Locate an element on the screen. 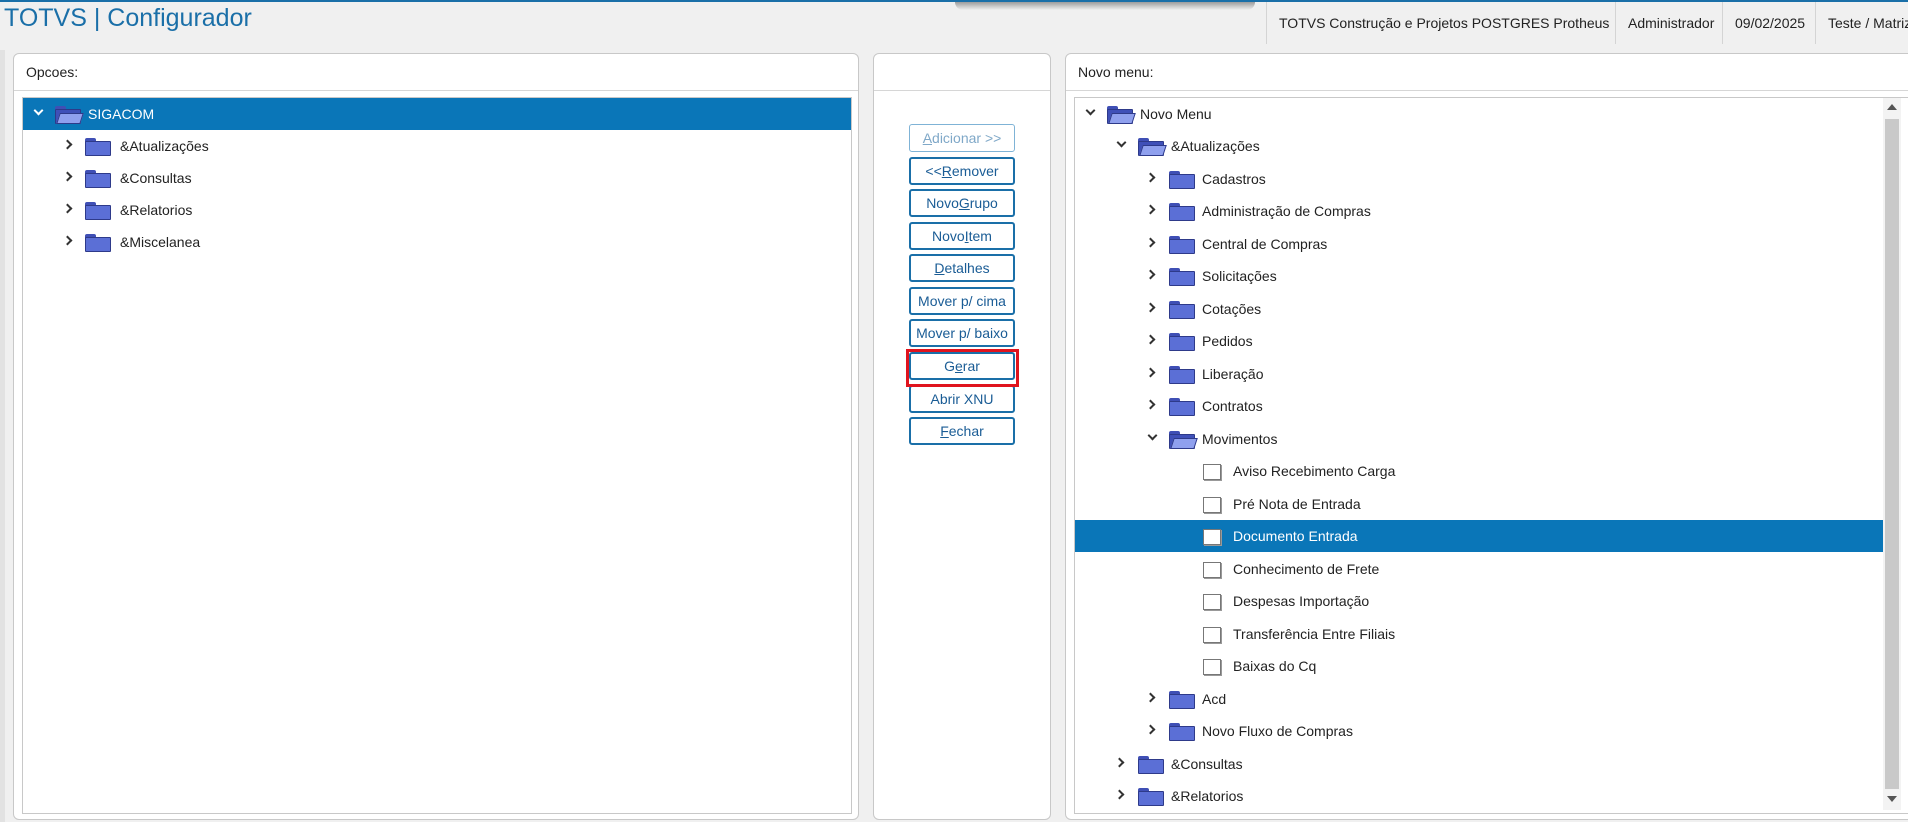 The width and height of the screenshot is (1908, 822). tree-node-item: Conhecimento de Frete is located at coordinates (1491, 569).